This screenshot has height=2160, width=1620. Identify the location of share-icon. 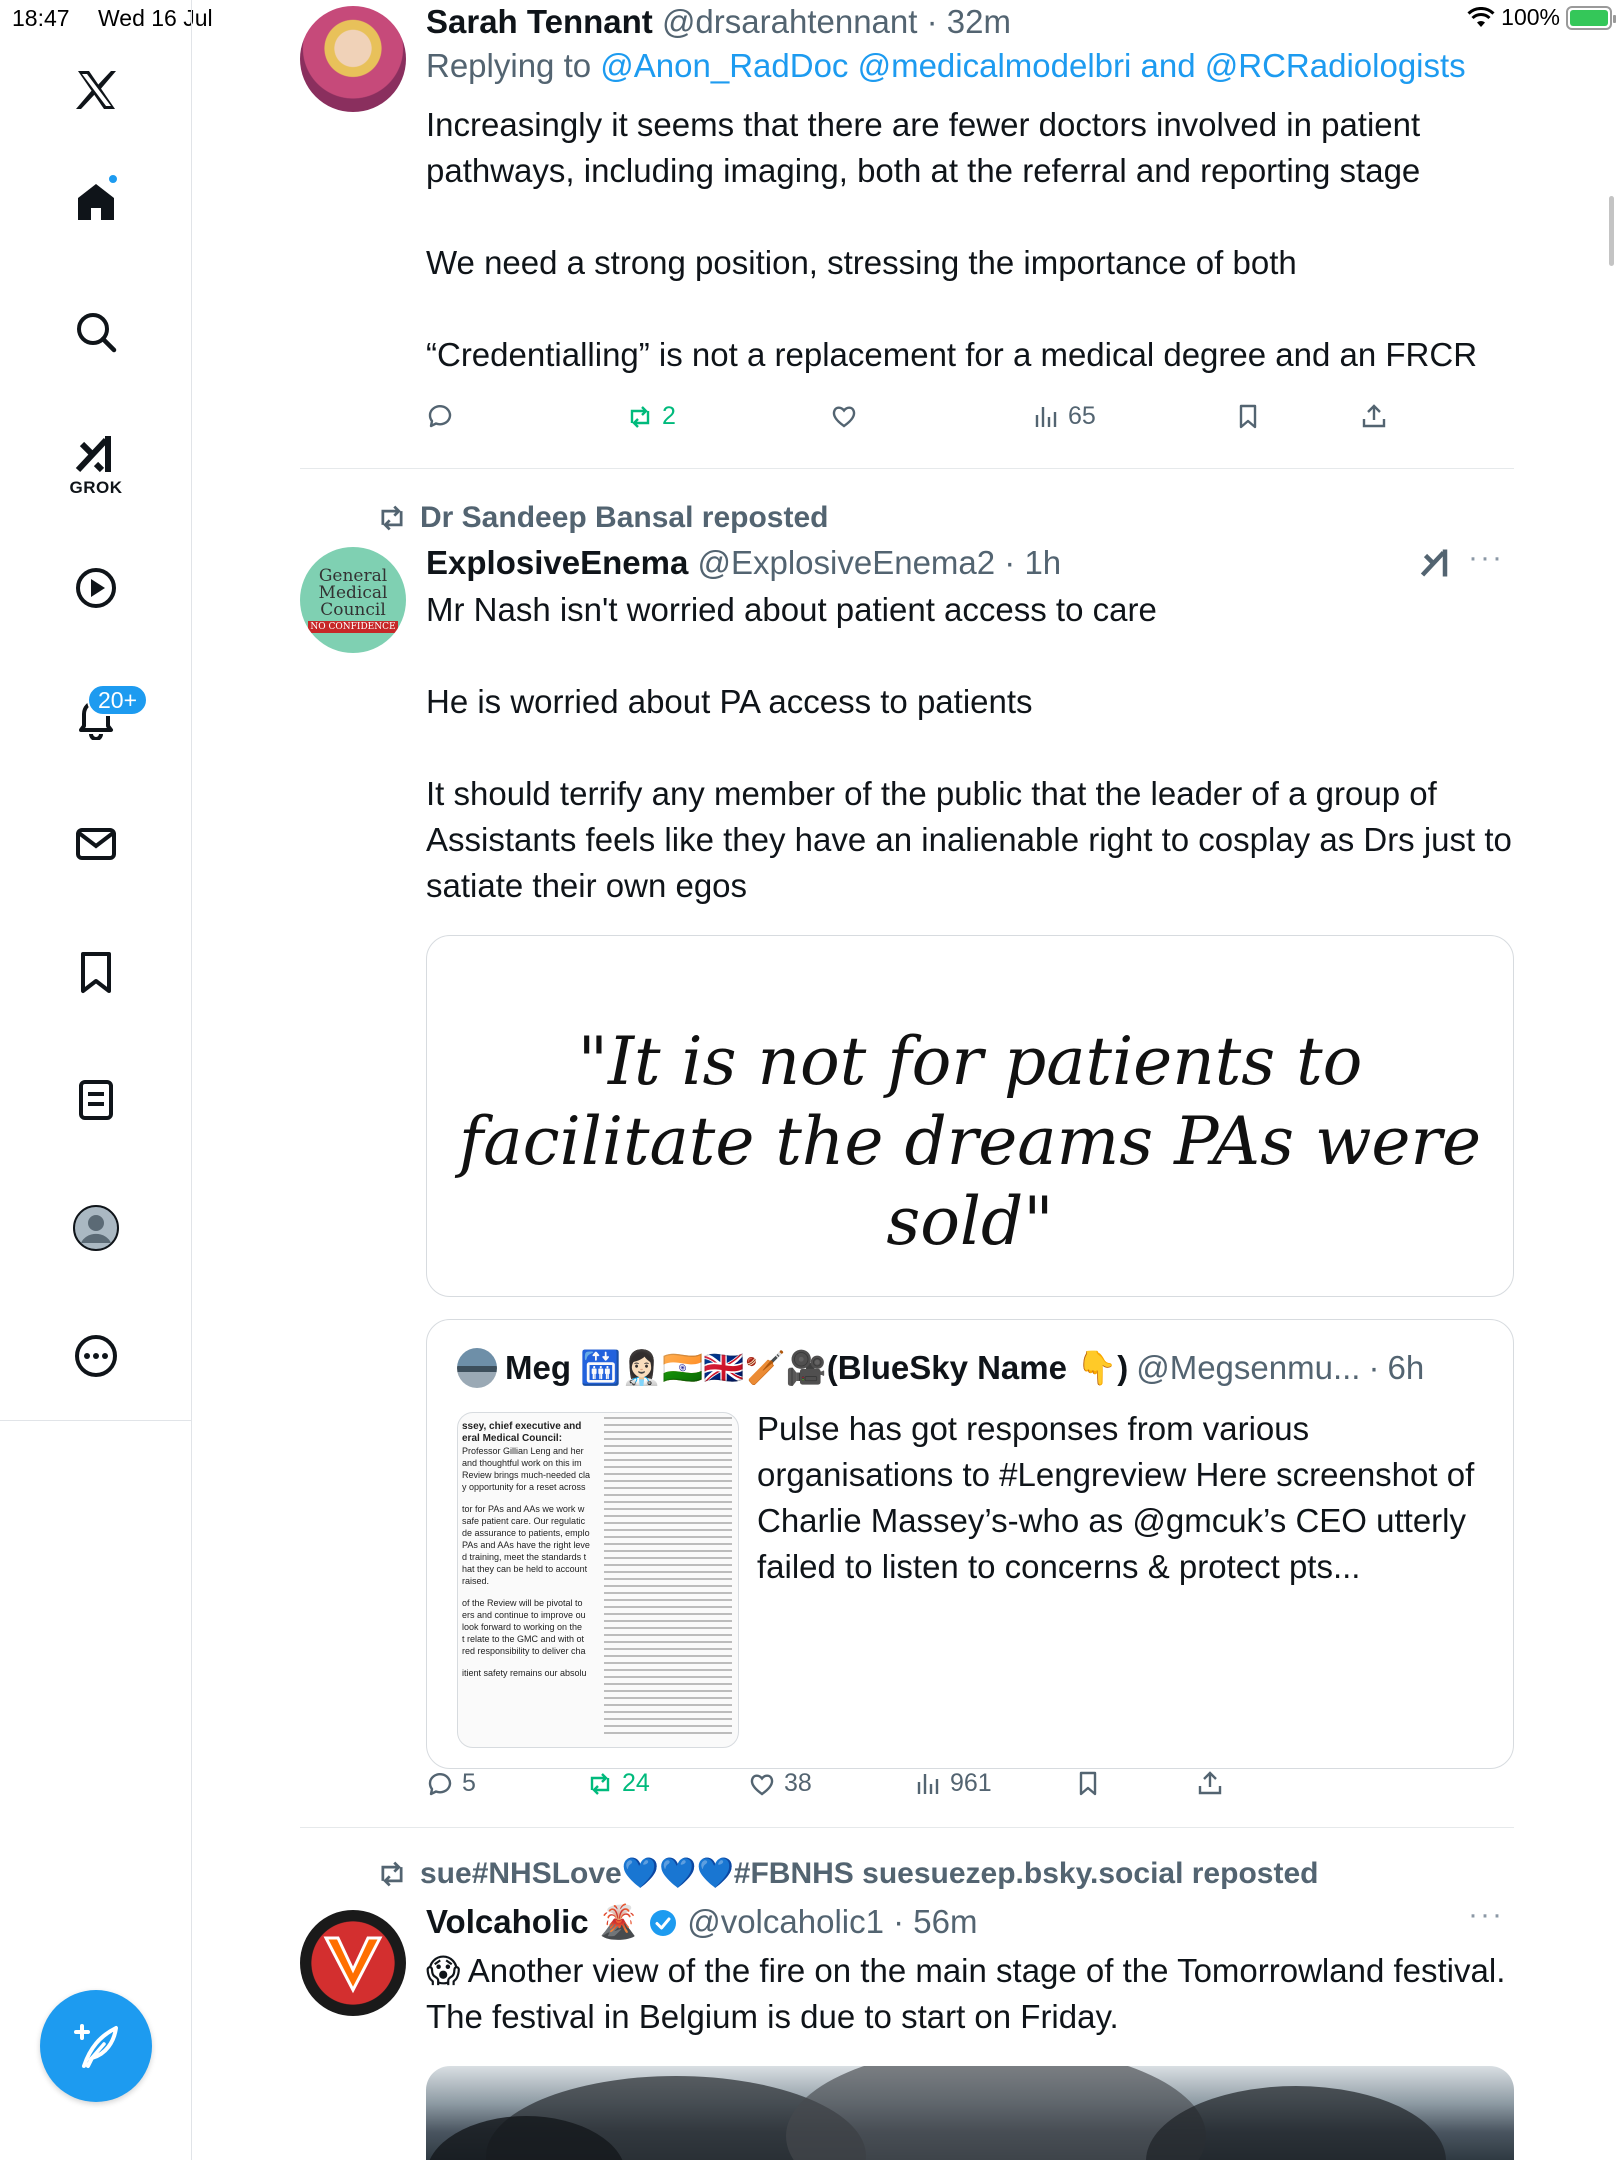
(1210, 1783).